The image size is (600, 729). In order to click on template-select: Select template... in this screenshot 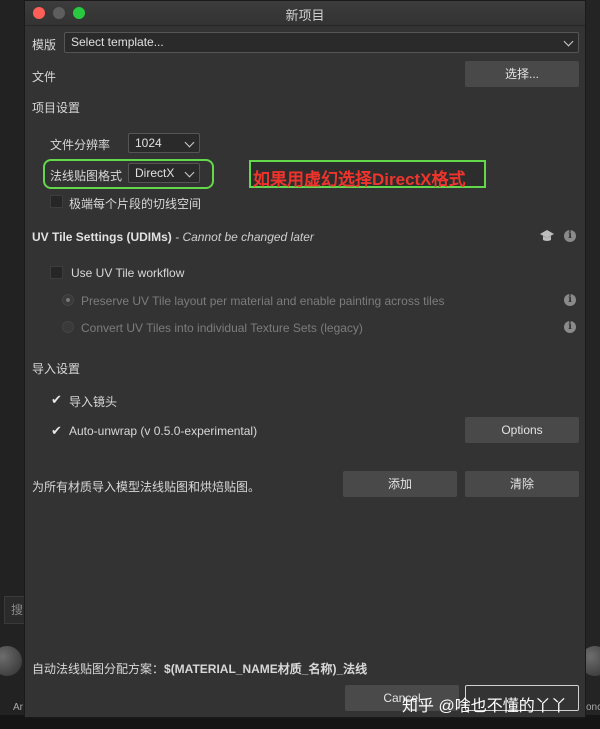, I will do `click(321, 42)`.